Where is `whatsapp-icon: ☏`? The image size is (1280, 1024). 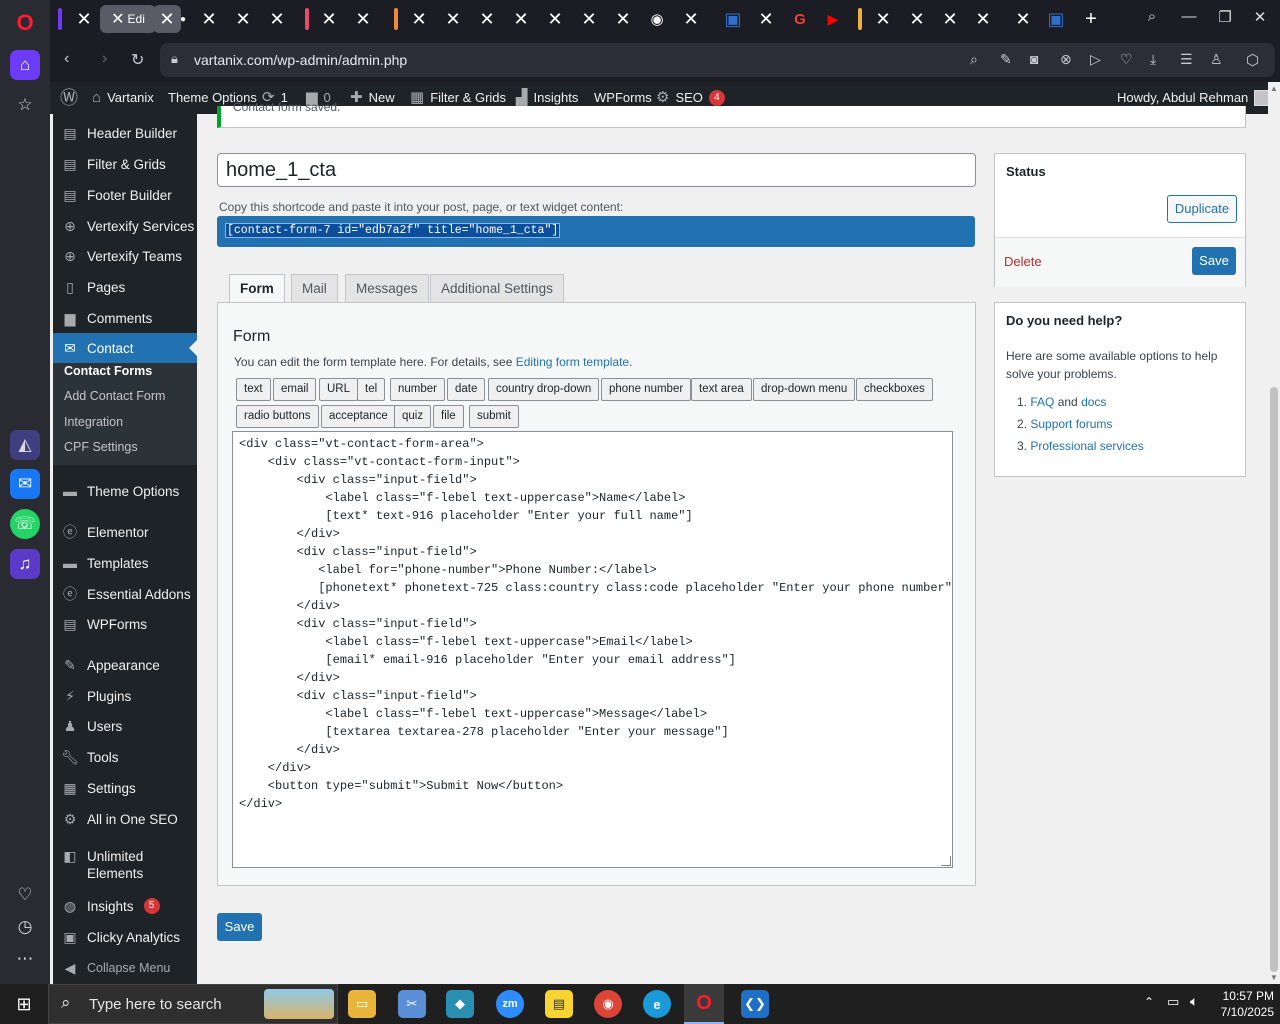
whatsapp-icon: ☏ is located at coordinates (25, 524).